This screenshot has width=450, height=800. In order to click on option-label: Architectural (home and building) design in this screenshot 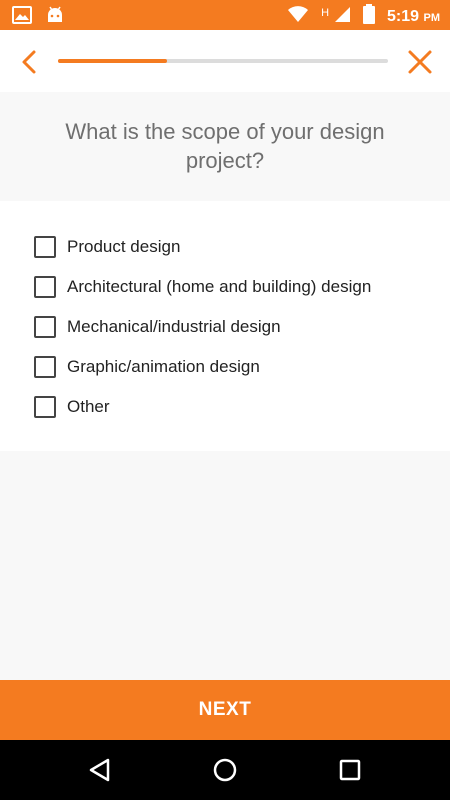, I will do `click(219, 286)`.